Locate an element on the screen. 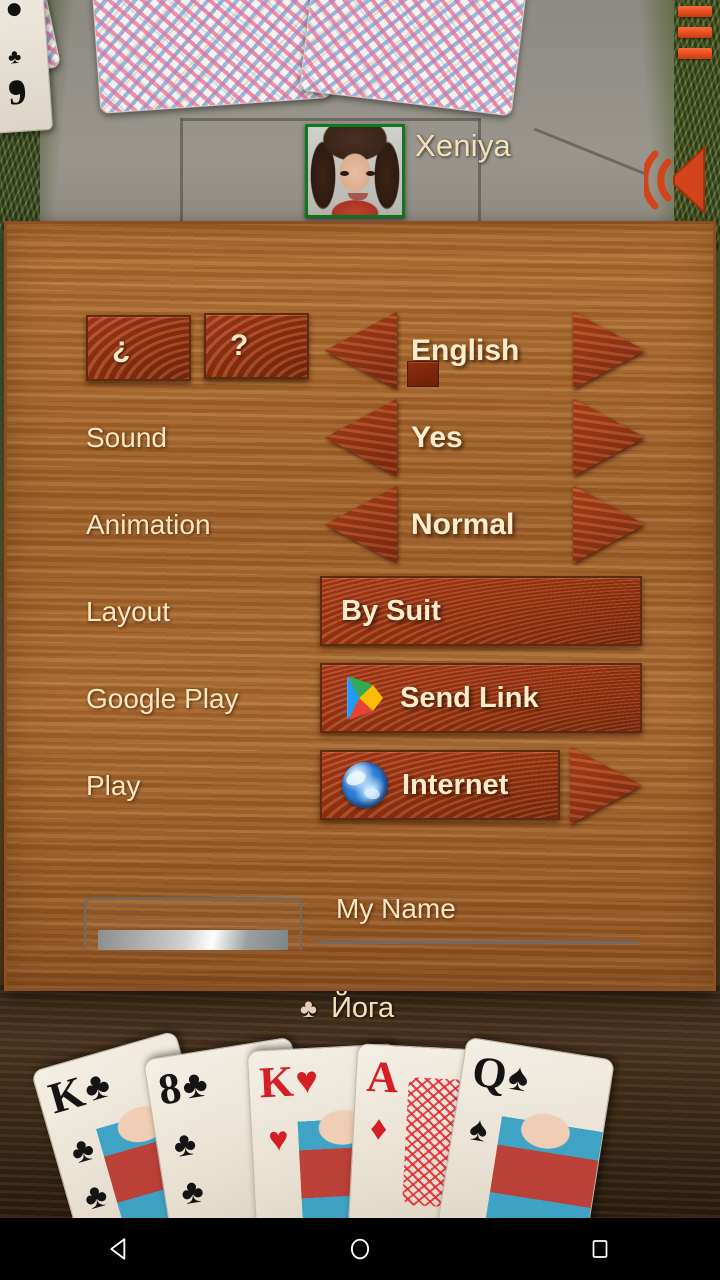 This screenshot has height=1280, width=720. card-rank-label: 9 is located at coordinates (17, 92).